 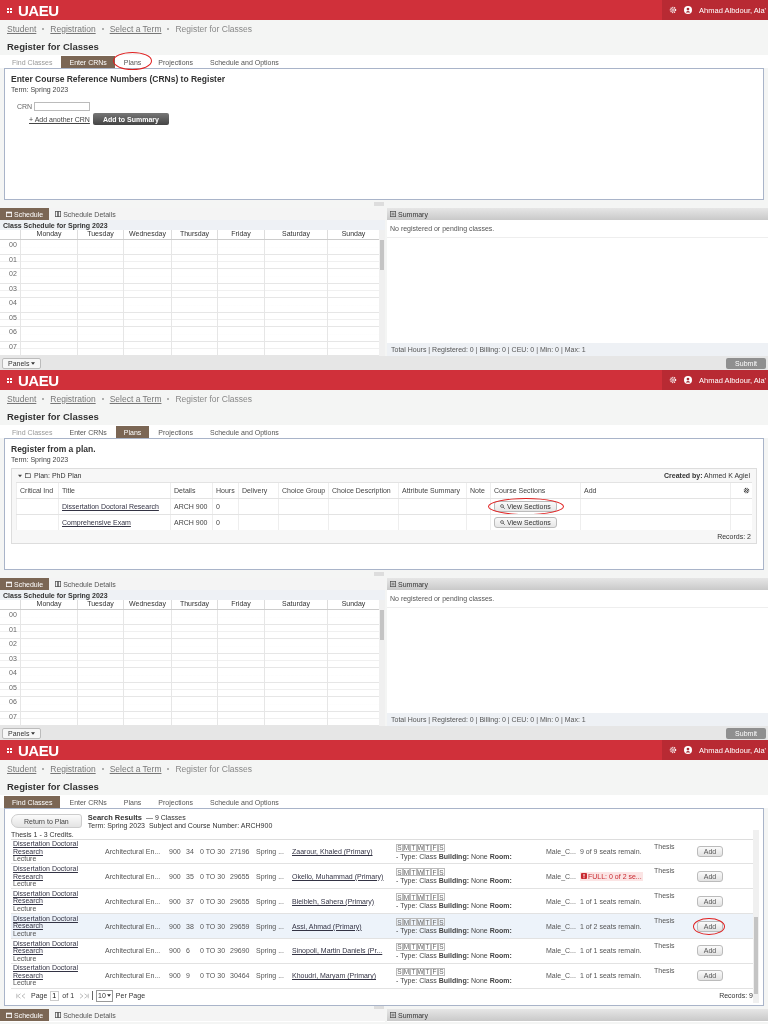 I want to click on splitter-handle, so click(x=379, y=1007).